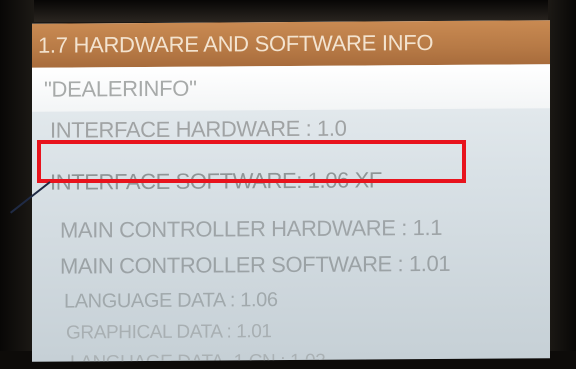 The image size is (576, 369). I want to click on device-bezel-left, so click(17, 184).